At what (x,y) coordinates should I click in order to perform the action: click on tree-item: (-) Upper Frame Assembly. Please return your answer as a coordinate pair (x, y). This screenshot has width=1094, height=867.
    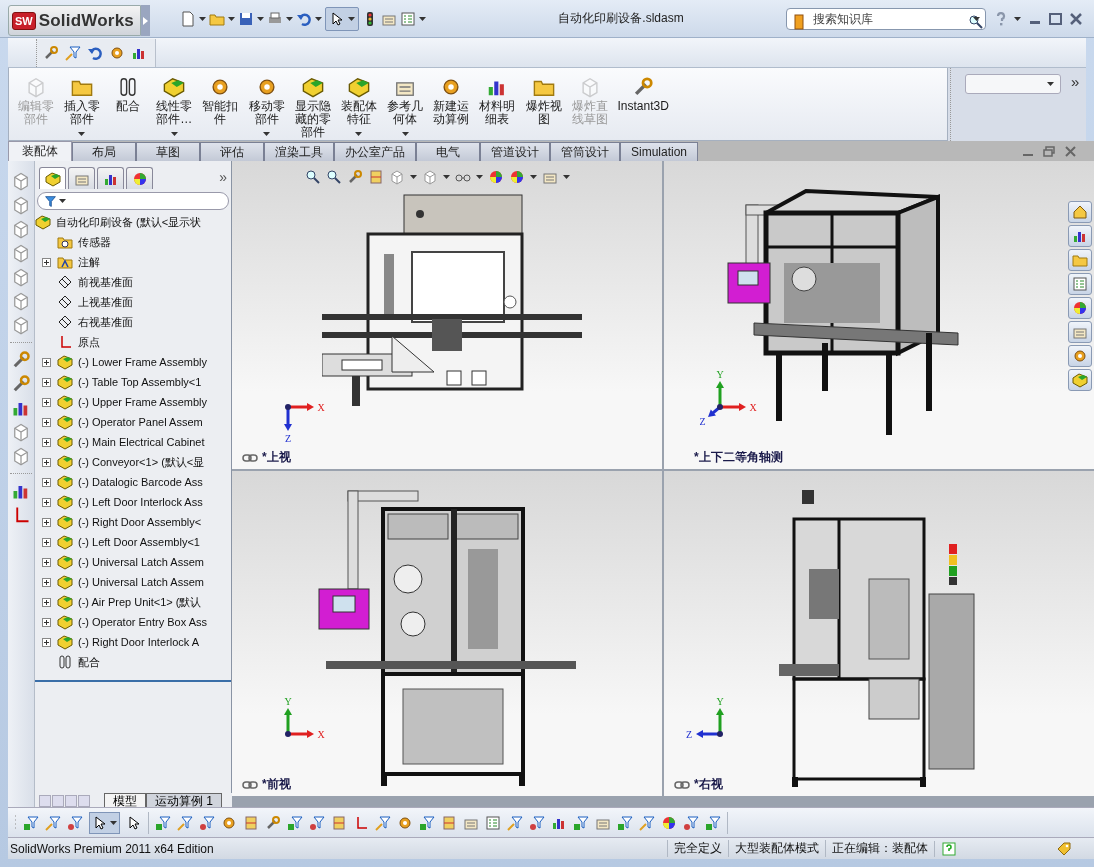
    Looking at the image, I should click on (142, 402).